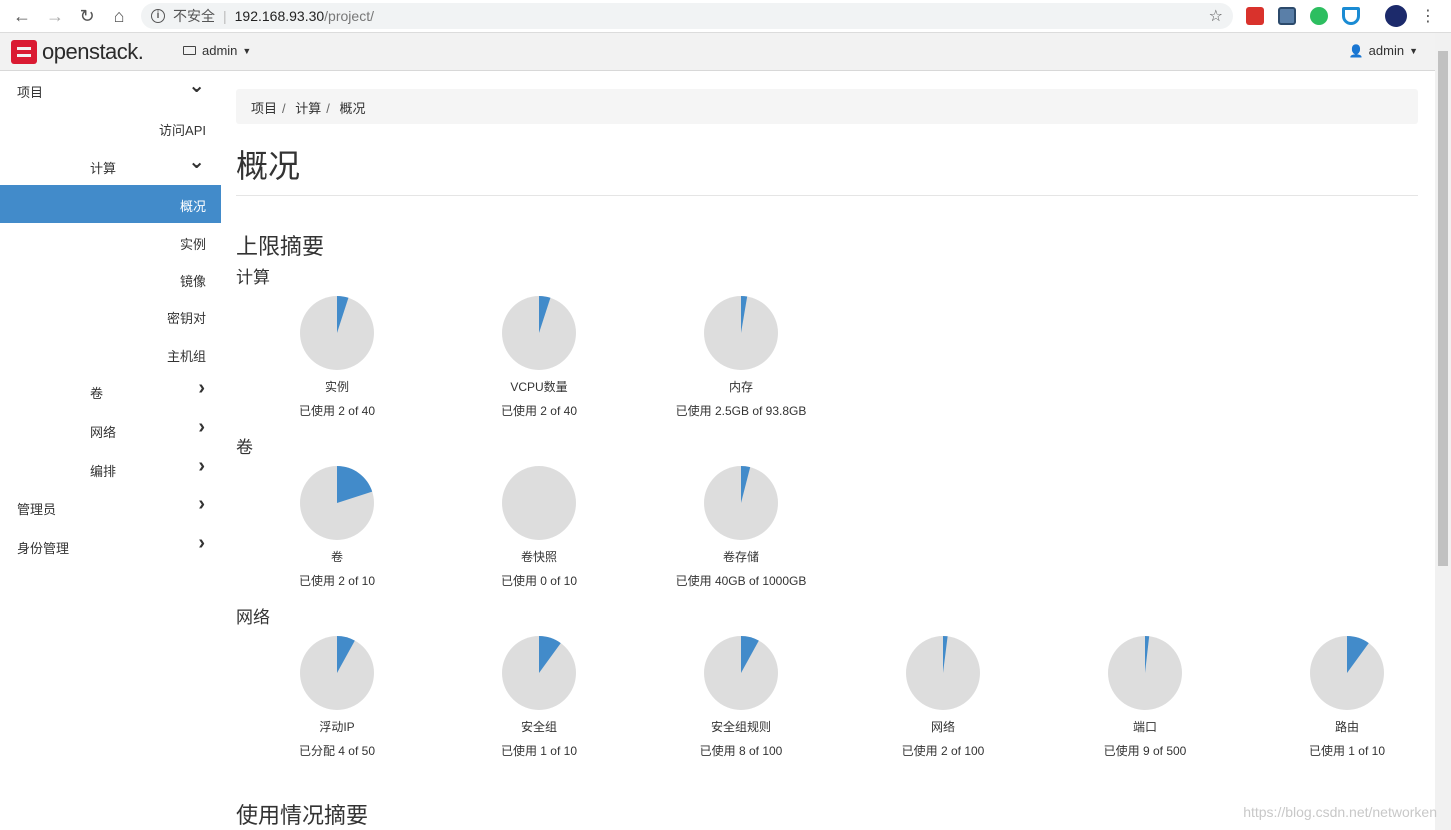 Image resolution: width=1451 pixels, height=830 pixels. Describe the element at coordinates (337, 357) in the screenshot. I see `quota-pie-chart: 实例 已使用 2 of 40` at that location.